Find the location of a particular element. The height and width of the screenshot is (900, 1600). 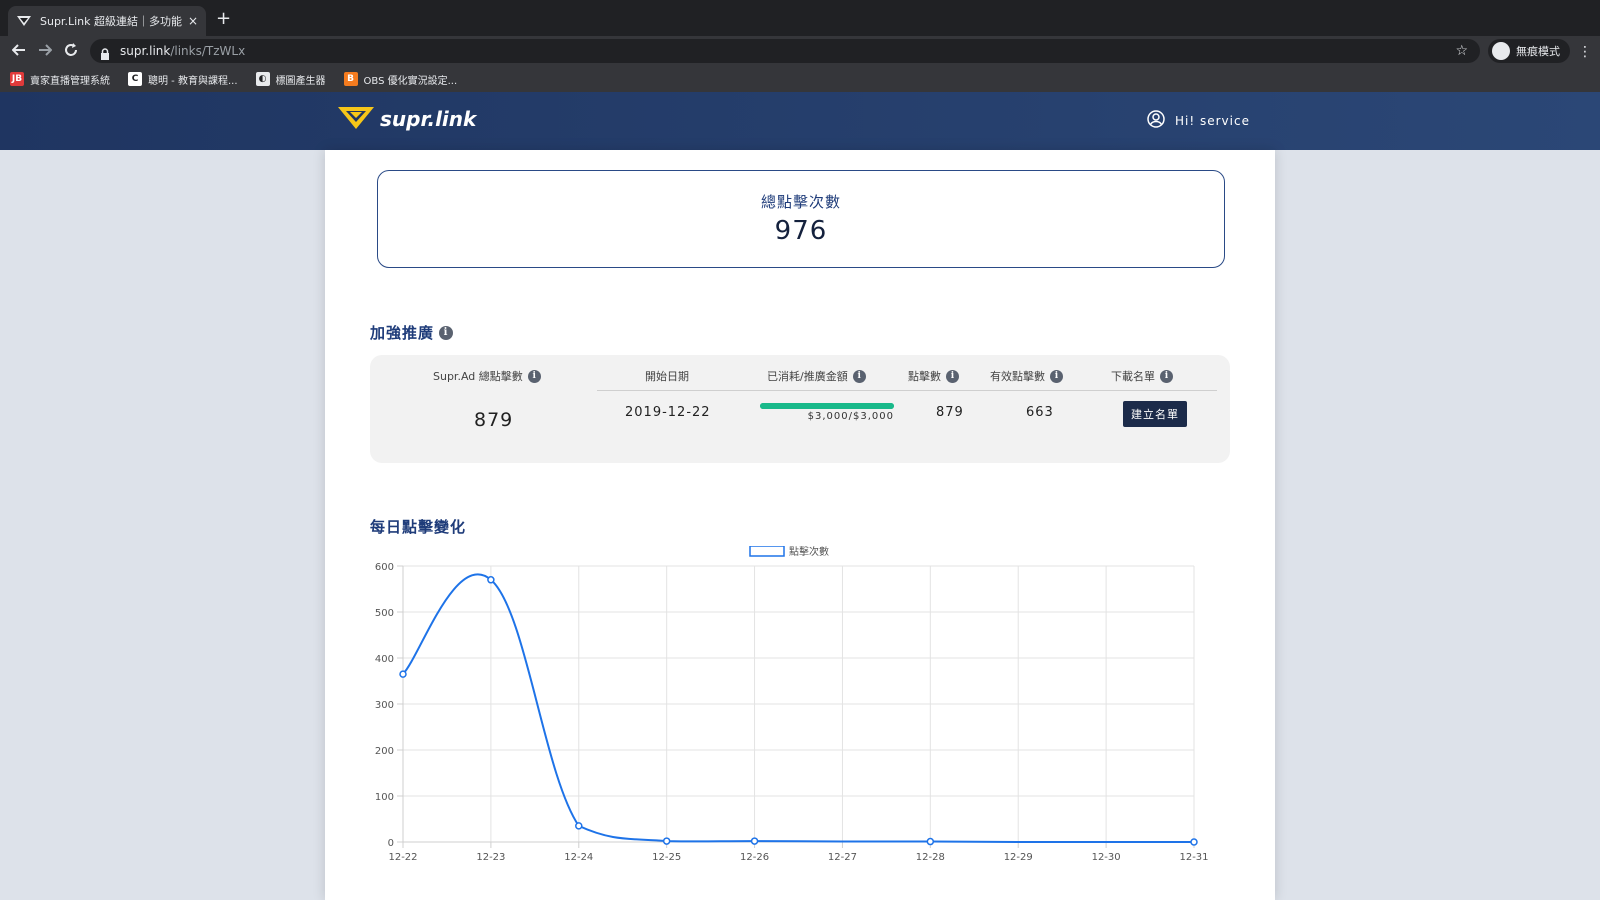

user-menu: Hi! service is located at coordinates (1198, 121).